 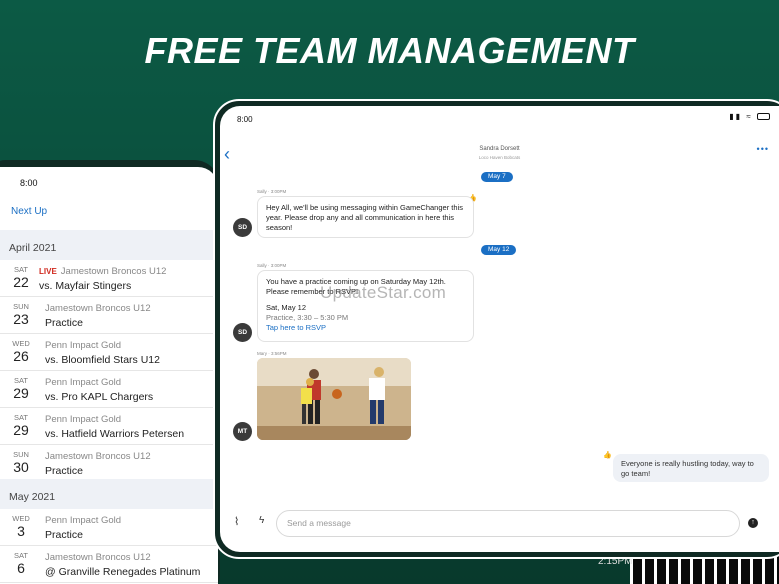 I want to click on rsvp-link: Tap here to RSVP, so click(x=365, y=328).